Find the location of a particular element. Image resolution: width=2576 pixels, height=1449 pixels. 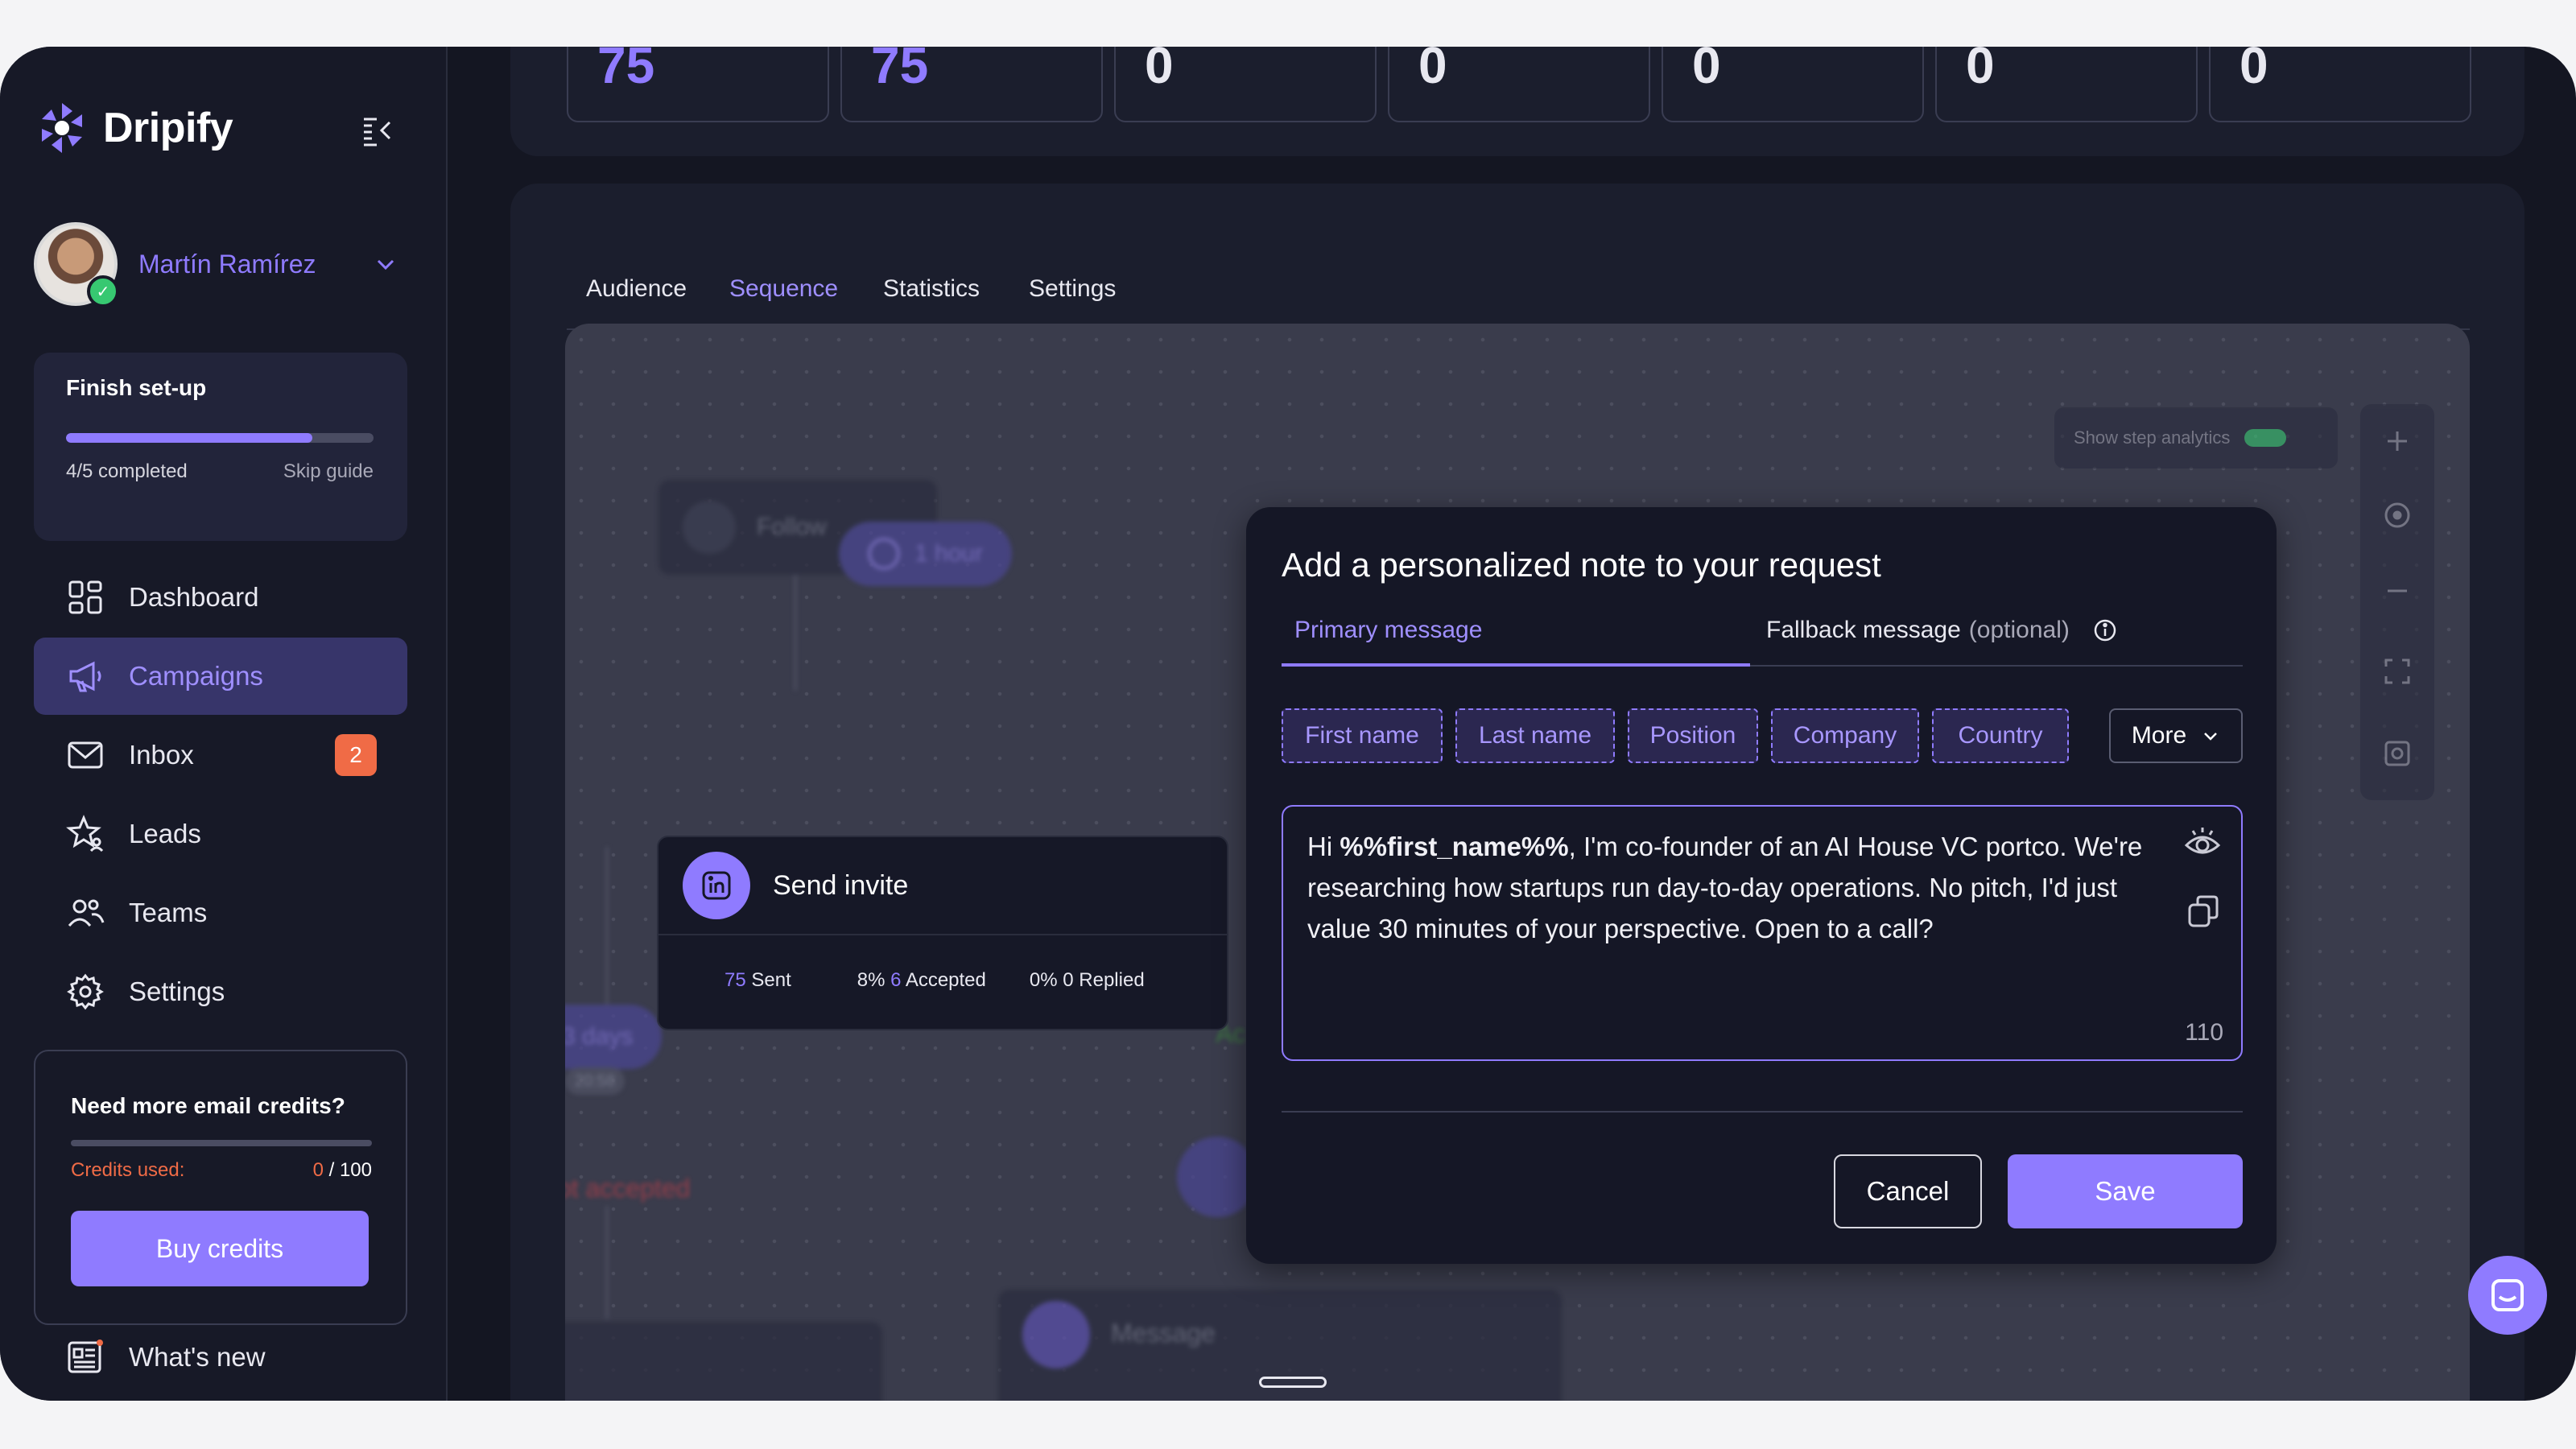

copy-icon is located at coordinates (2202, 911).